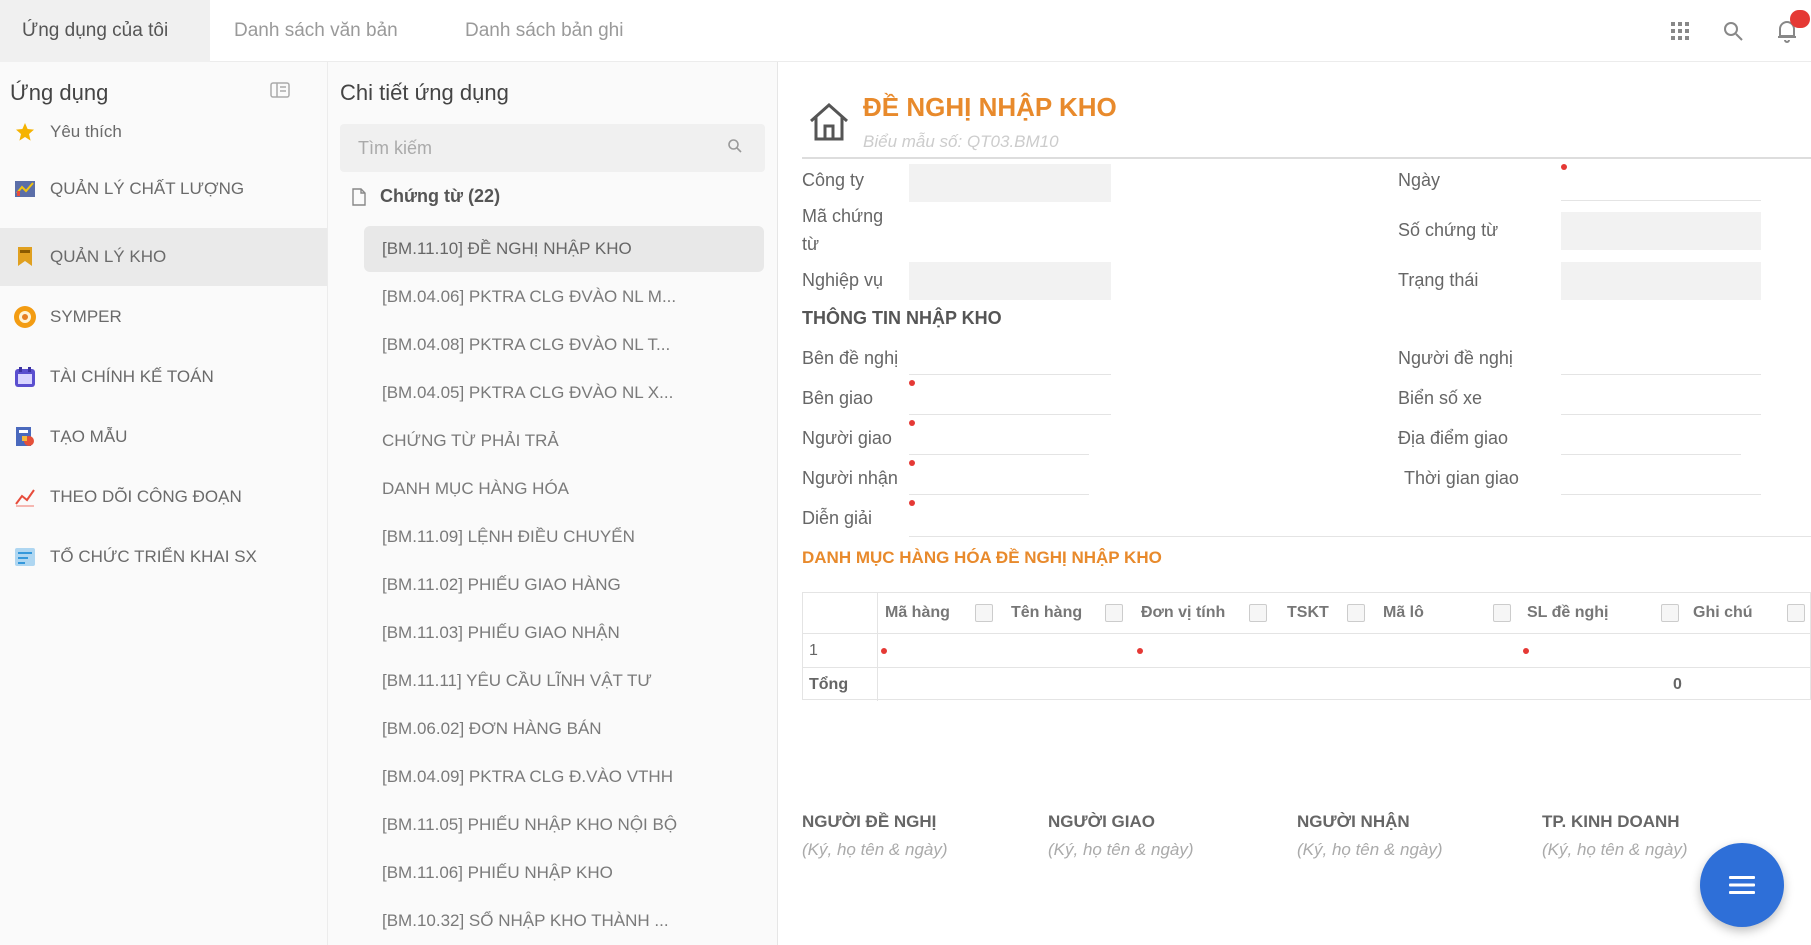 This screenshot has height=945, width=1811. I want to click on folder-documents: Chứng từ (22), so click(426, 196).